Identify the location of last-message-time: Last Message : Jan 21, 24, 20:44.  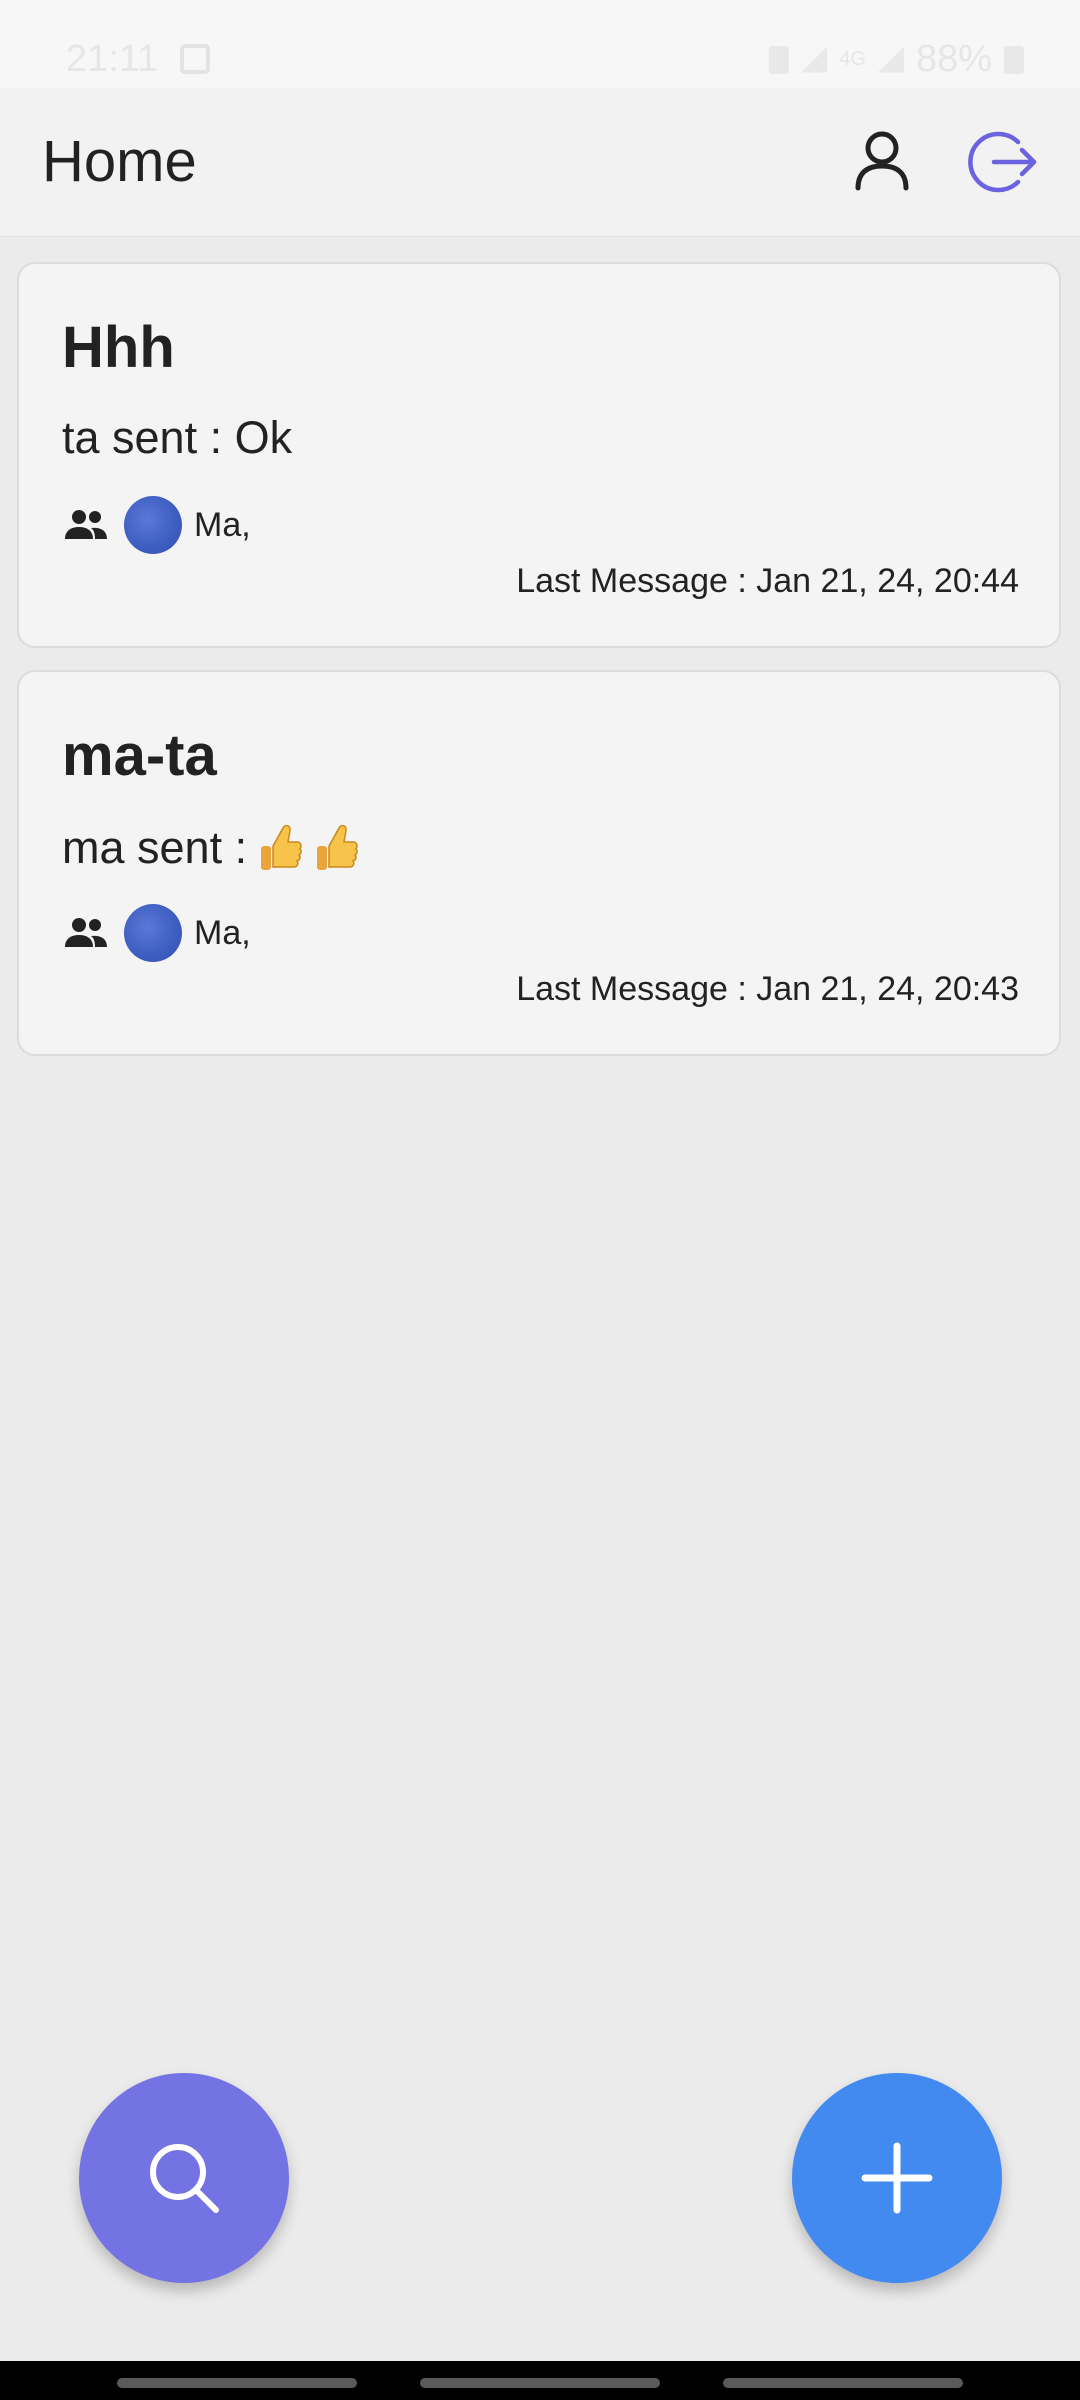
(767, 581).